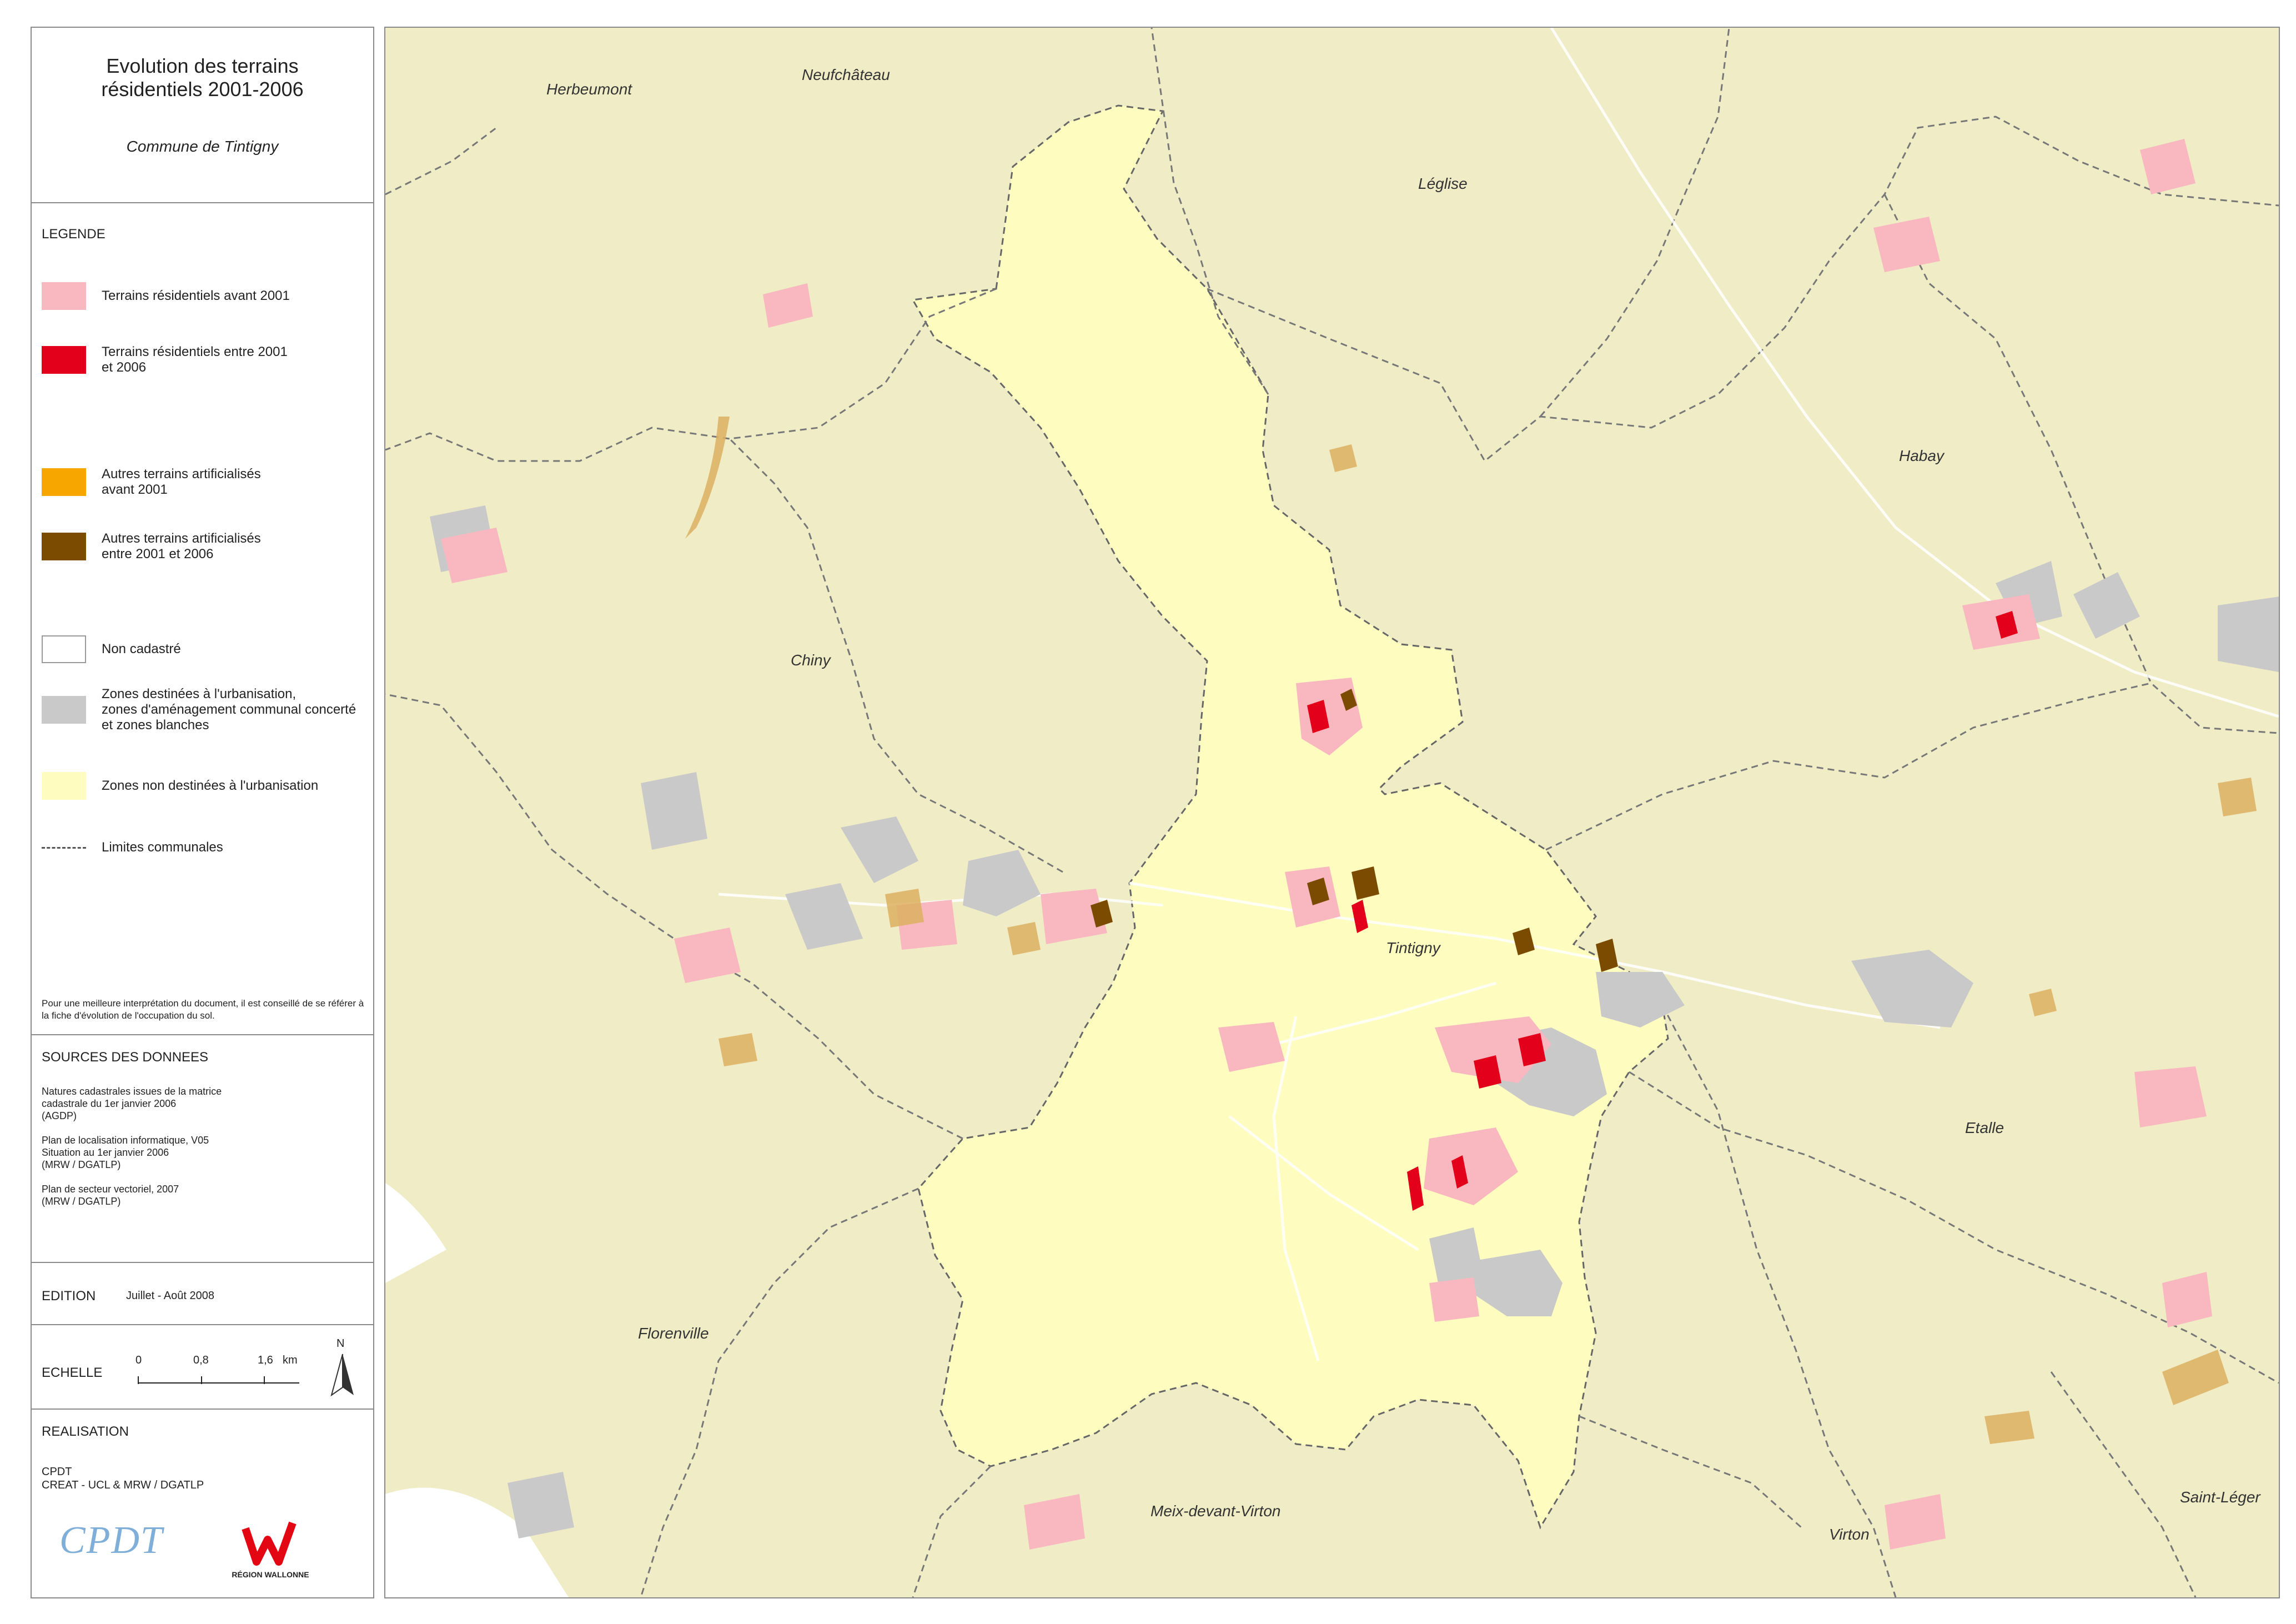 Image resolution: width=2296 pixels, height=1624 pixels. I want to click on place-tintigny: Tintigny, so click(1413, 947).